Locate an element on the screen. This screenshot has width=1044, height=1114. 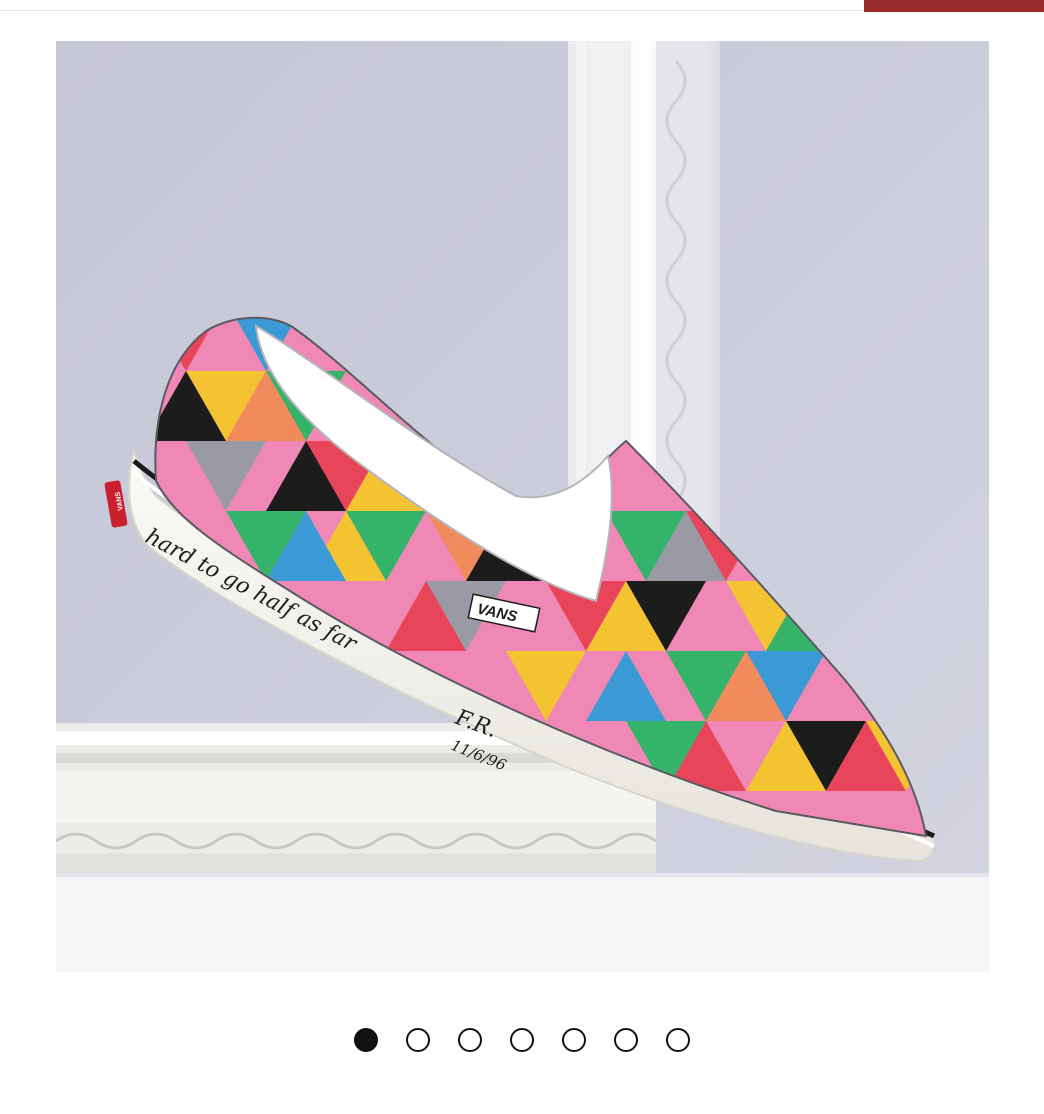
header-divider is located at coordinates (432, 10).